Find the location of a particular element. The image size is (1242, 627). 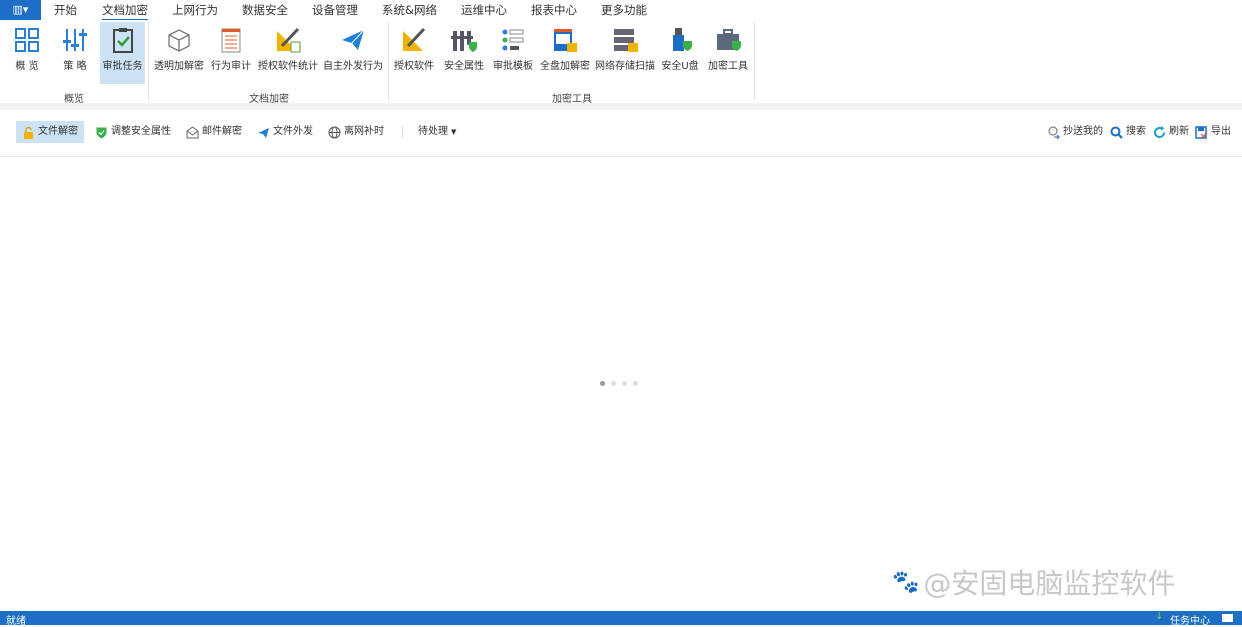

tab-data-security: 数据安全 is located at coordinates (265, 10).